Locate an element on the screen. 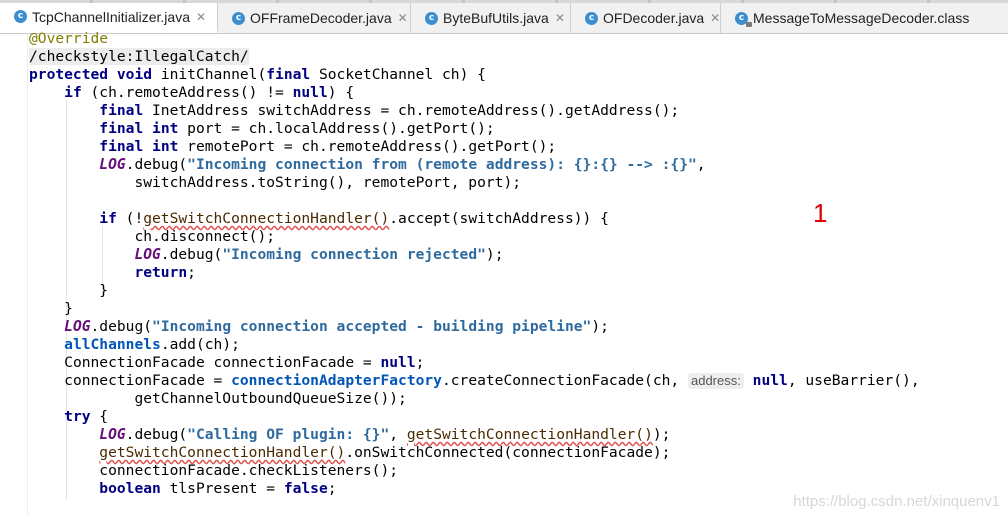 The image size is (1008, 516). tab-messagetomessagedecoder: c MessageToMessageDecoder.class is located at coordinates (864, 18).